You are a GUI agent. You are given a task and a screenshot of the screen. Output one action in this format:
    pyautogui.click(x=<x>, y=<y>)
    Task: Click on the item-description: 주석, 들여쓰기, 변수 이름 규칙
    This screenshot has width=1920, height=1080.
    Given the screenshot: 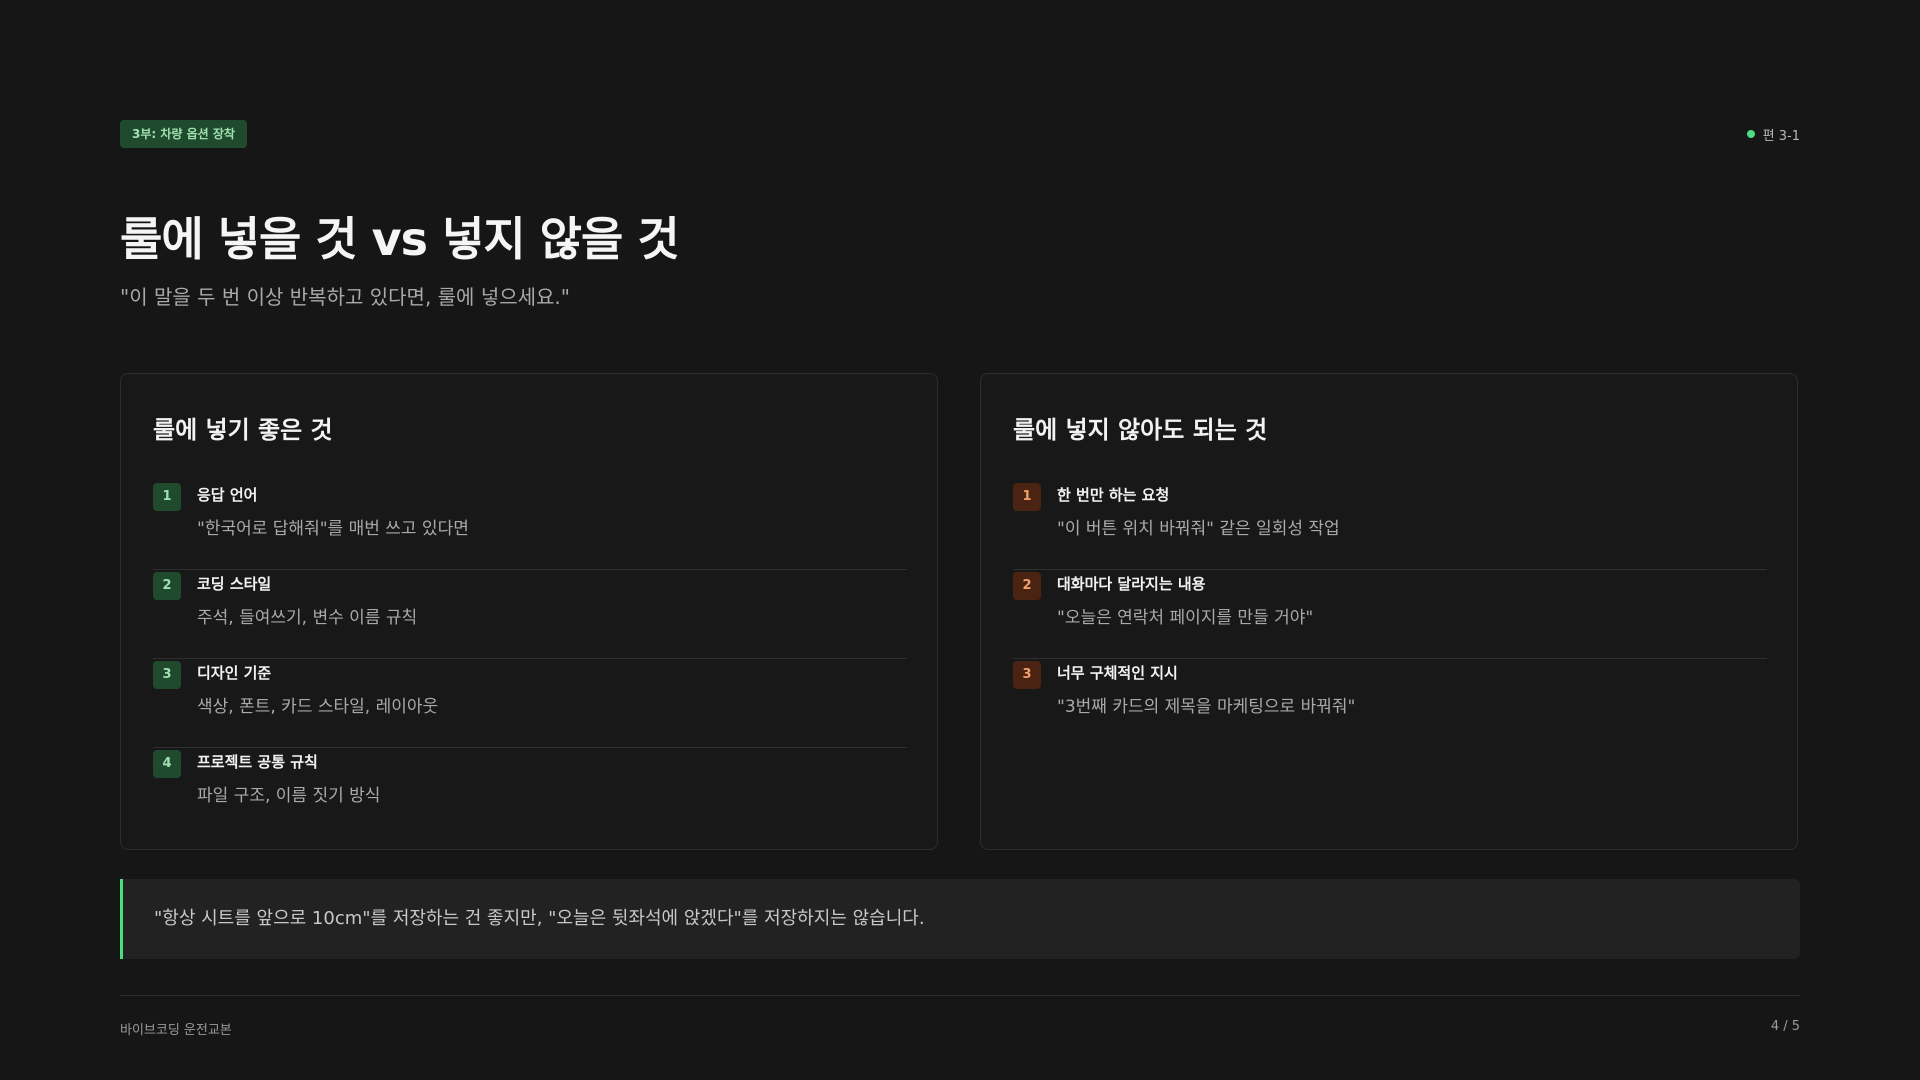 What is the action you would take?
    pyautogui.click(x=307, y=618)
    